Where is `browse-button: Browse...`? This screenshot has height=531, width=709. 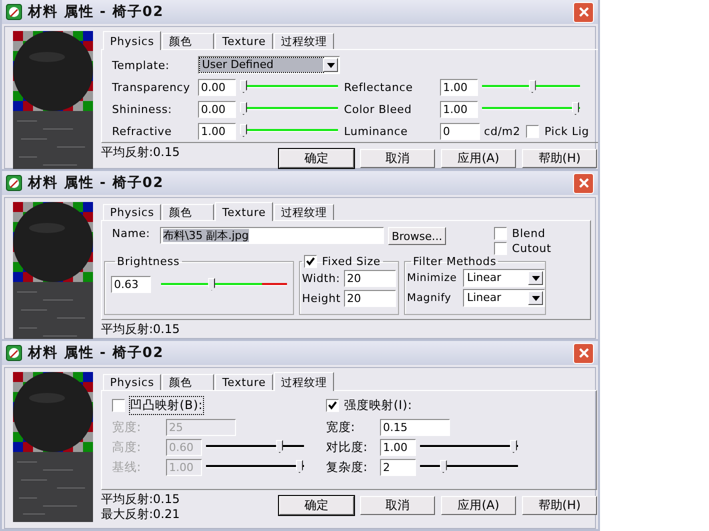
browse-button: Browse... is located at coordinates (417, 236).